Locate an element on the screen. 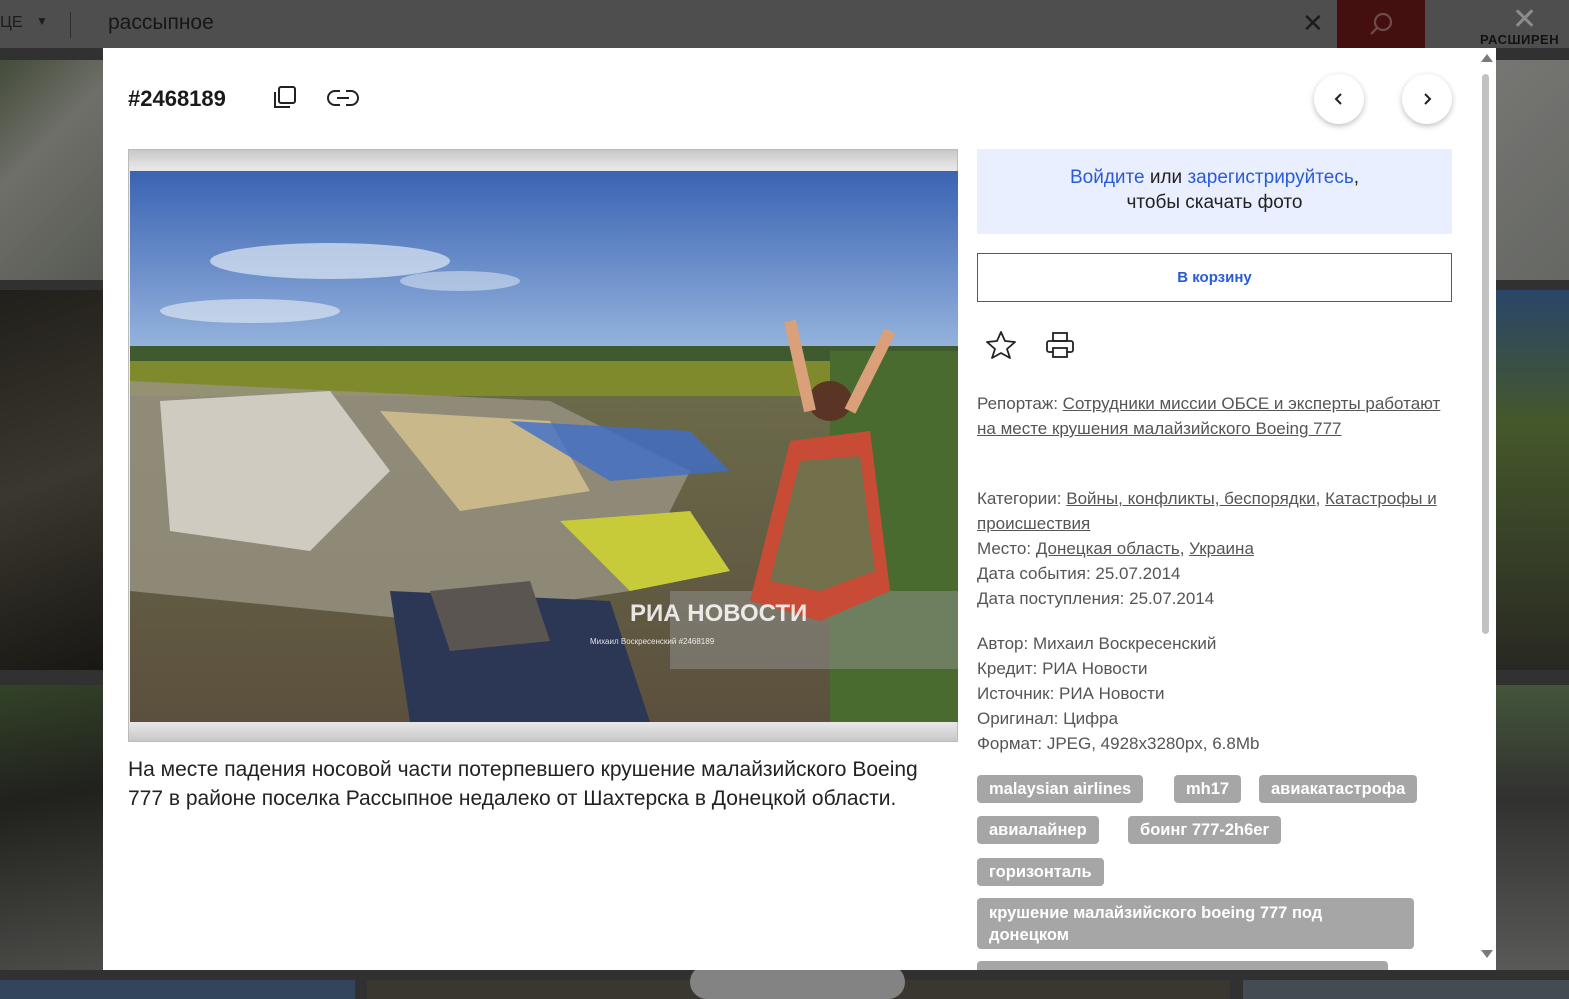 This screenshot has width=1569, height=999. modal-scrollbar is located at coordinates (1485, 507).